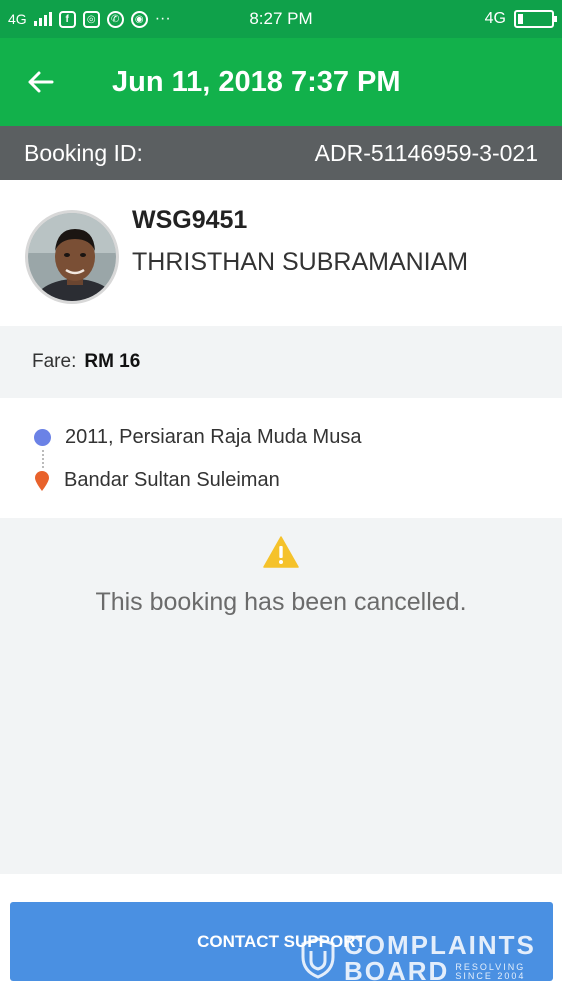 This screenshot has height=1000, width=562. Describe the element at coordinates (281, 941) in the screenshot. I see `contact-support-button: CONTACT SUPPORT` at that location.